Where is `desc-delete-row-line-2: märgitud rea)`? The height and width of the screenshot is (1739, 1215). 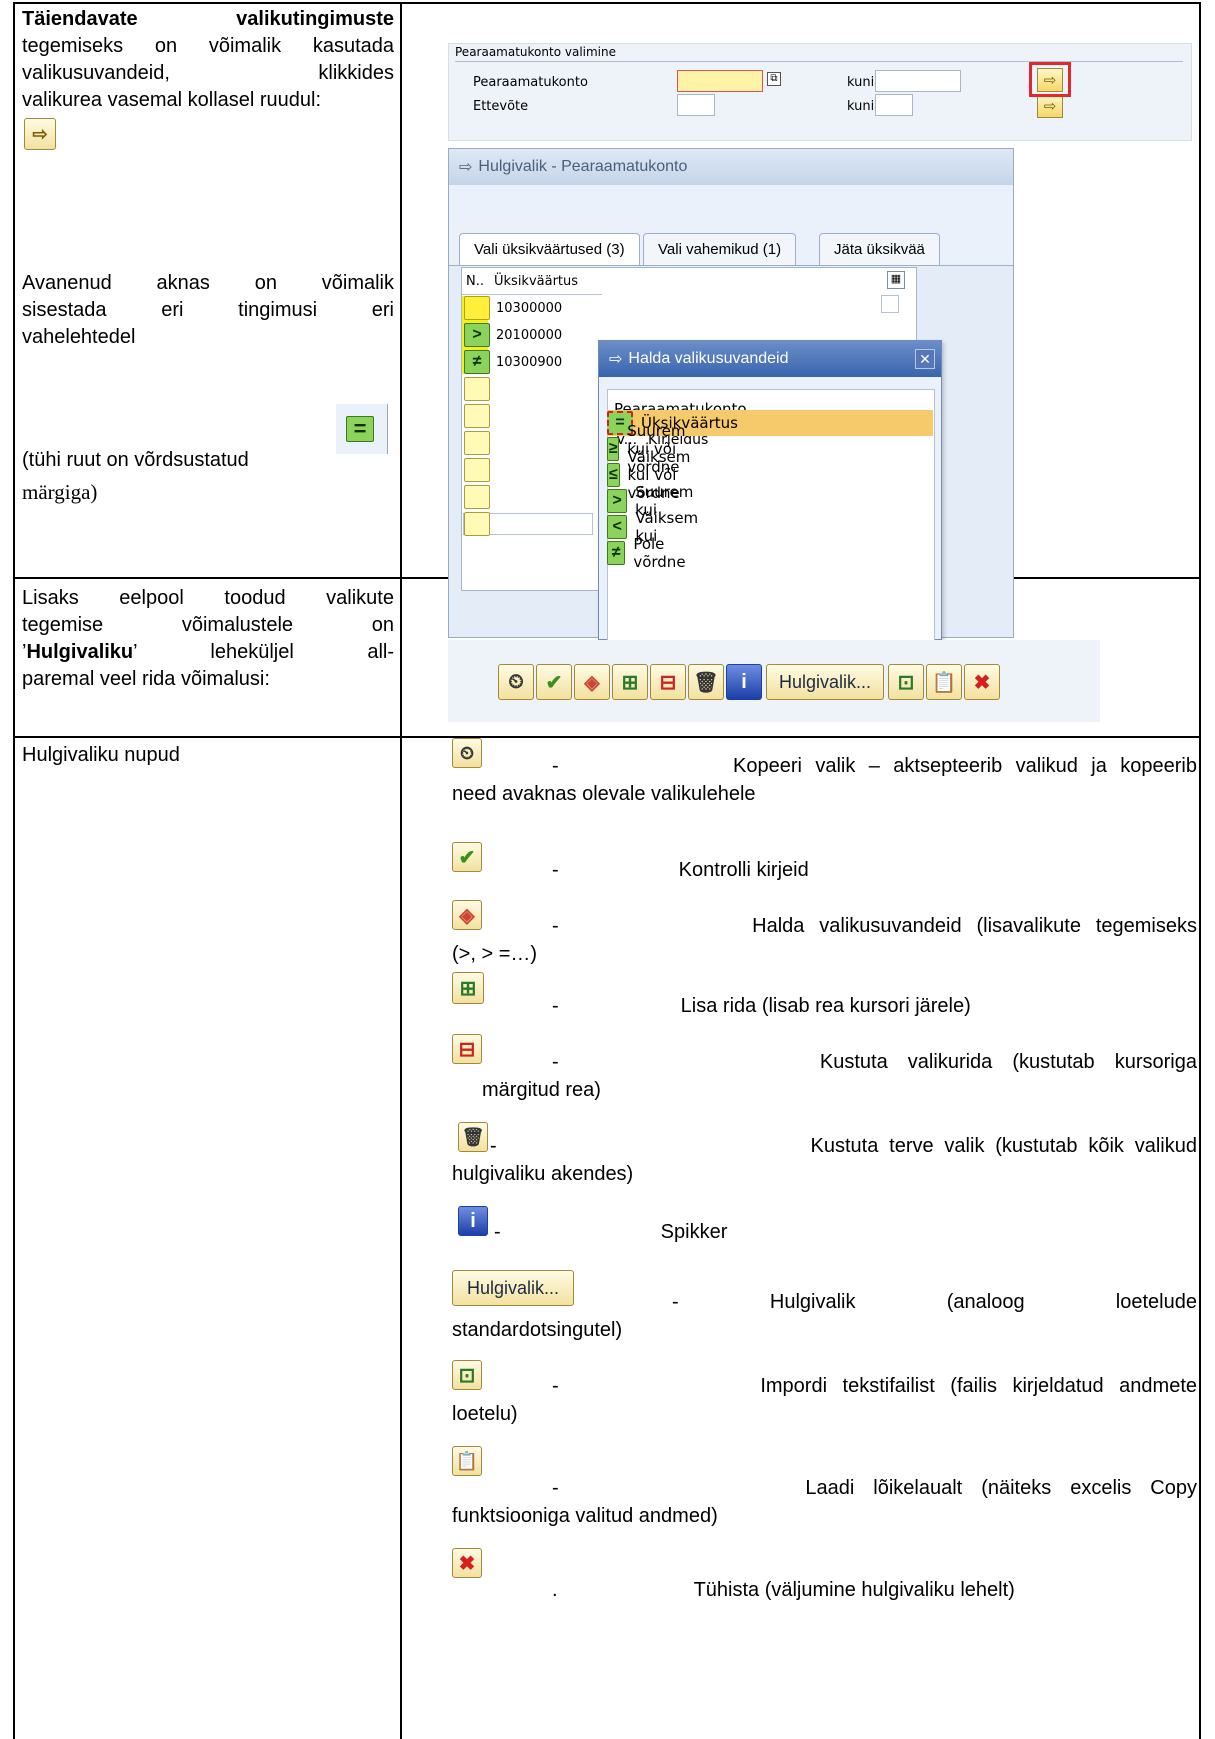
desc-delete-row-line-2: märgitud rea) is located at coordinates (541, 1090).